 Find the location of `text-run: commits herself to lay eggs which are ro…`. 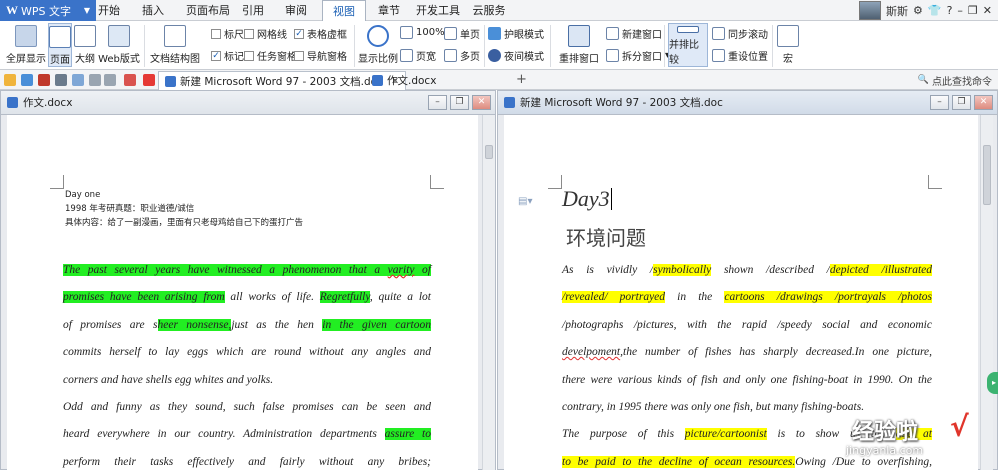

text-run: commits herself to lay eggs which are ro… is located at coordinates (247, 352).